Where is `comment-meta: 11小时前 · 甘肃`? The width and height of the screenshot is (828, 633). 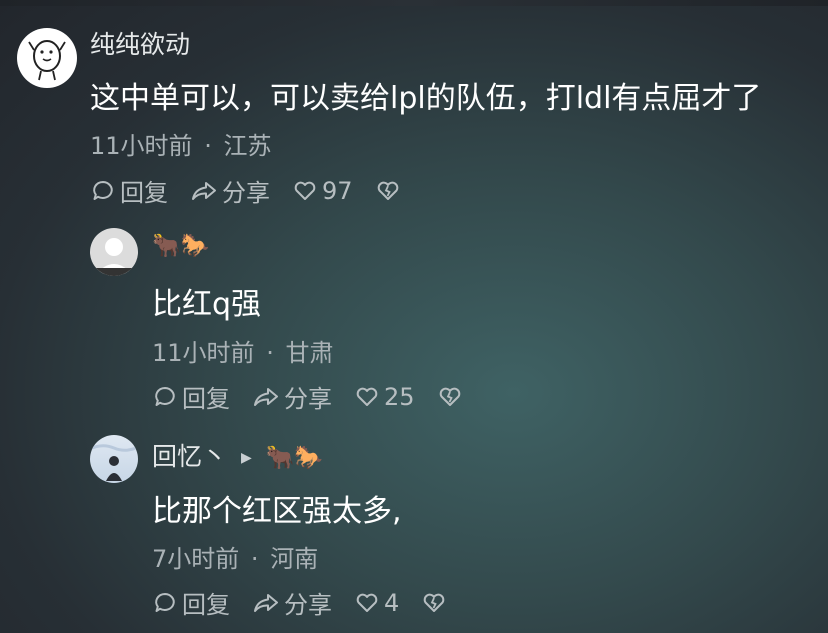
comment-meta: 11小时前 · 甘肃 is located at coordinates (242, 350).